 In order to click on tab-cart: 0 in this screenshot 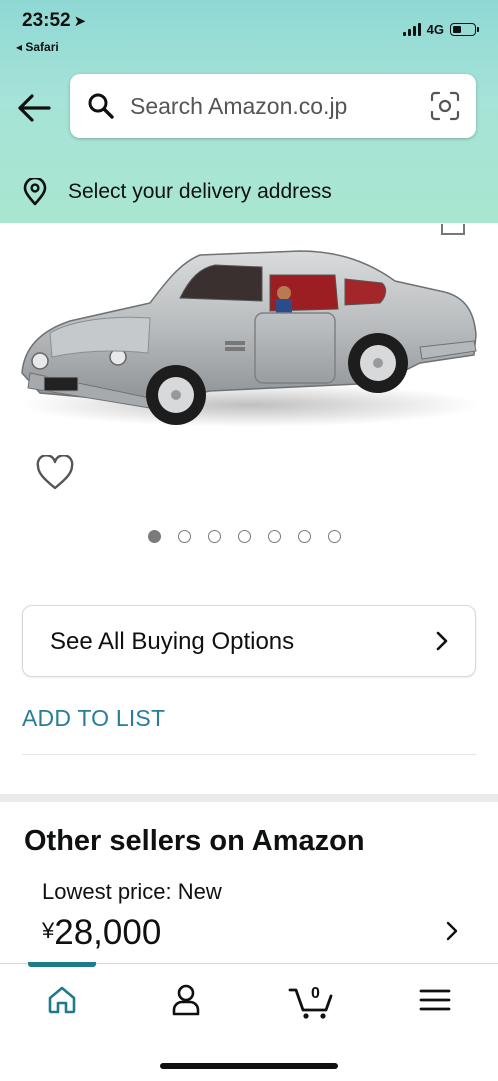, I will do `click(311, 1002)`.